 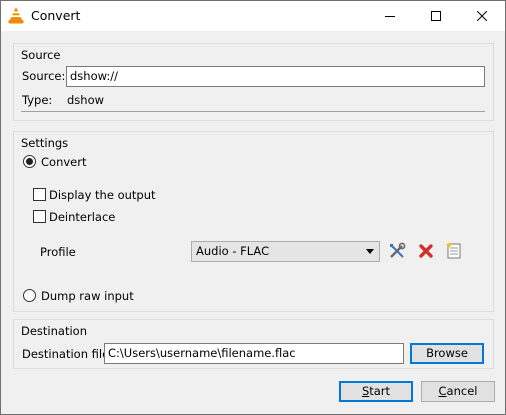 What do you see at coordinates (56, 15) in the screenshot?
I see `window-title: Convert` at bounding box center [56, 15].